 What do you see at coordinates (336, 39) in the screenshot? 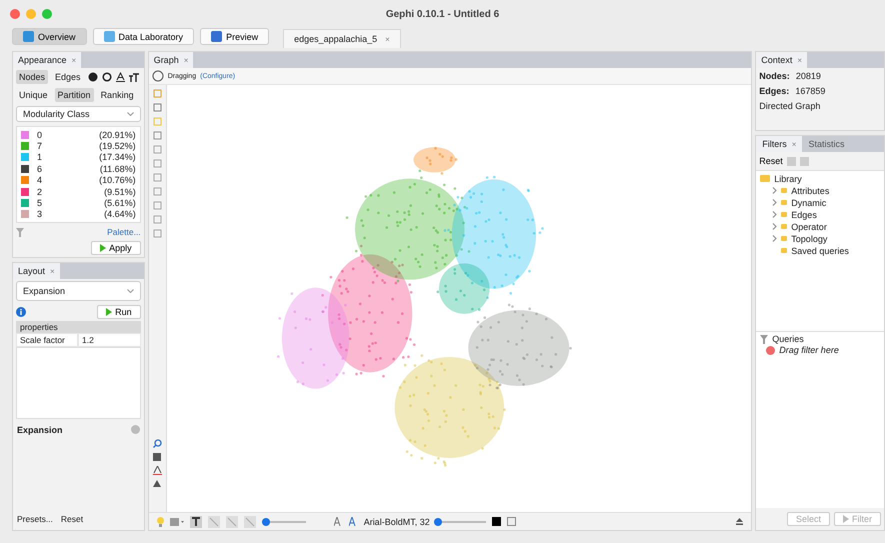
I see `document-tab-label: edges_appalachia_5` at bounding box center [336, 39].